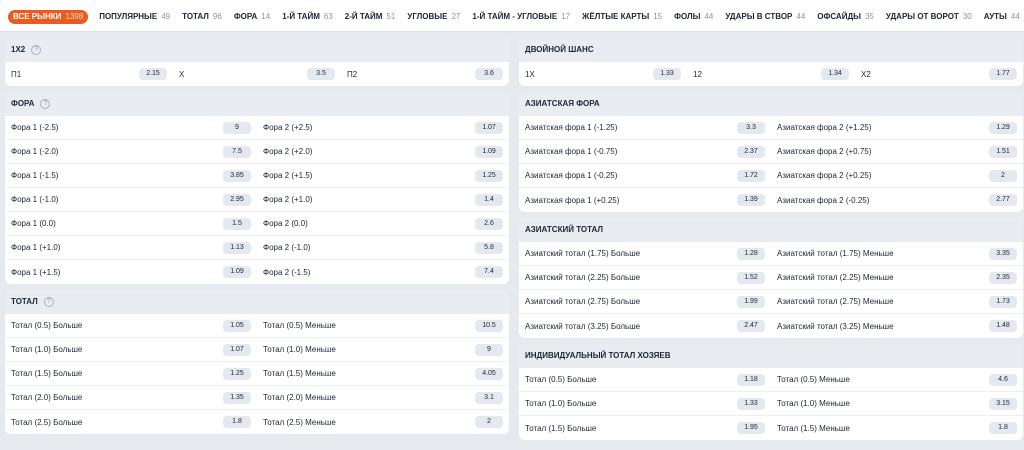  What do you see at coordinates (1003, 200) in the screenshot?
I see `odds-value: 2.77` at bounding box center [1003, 200].